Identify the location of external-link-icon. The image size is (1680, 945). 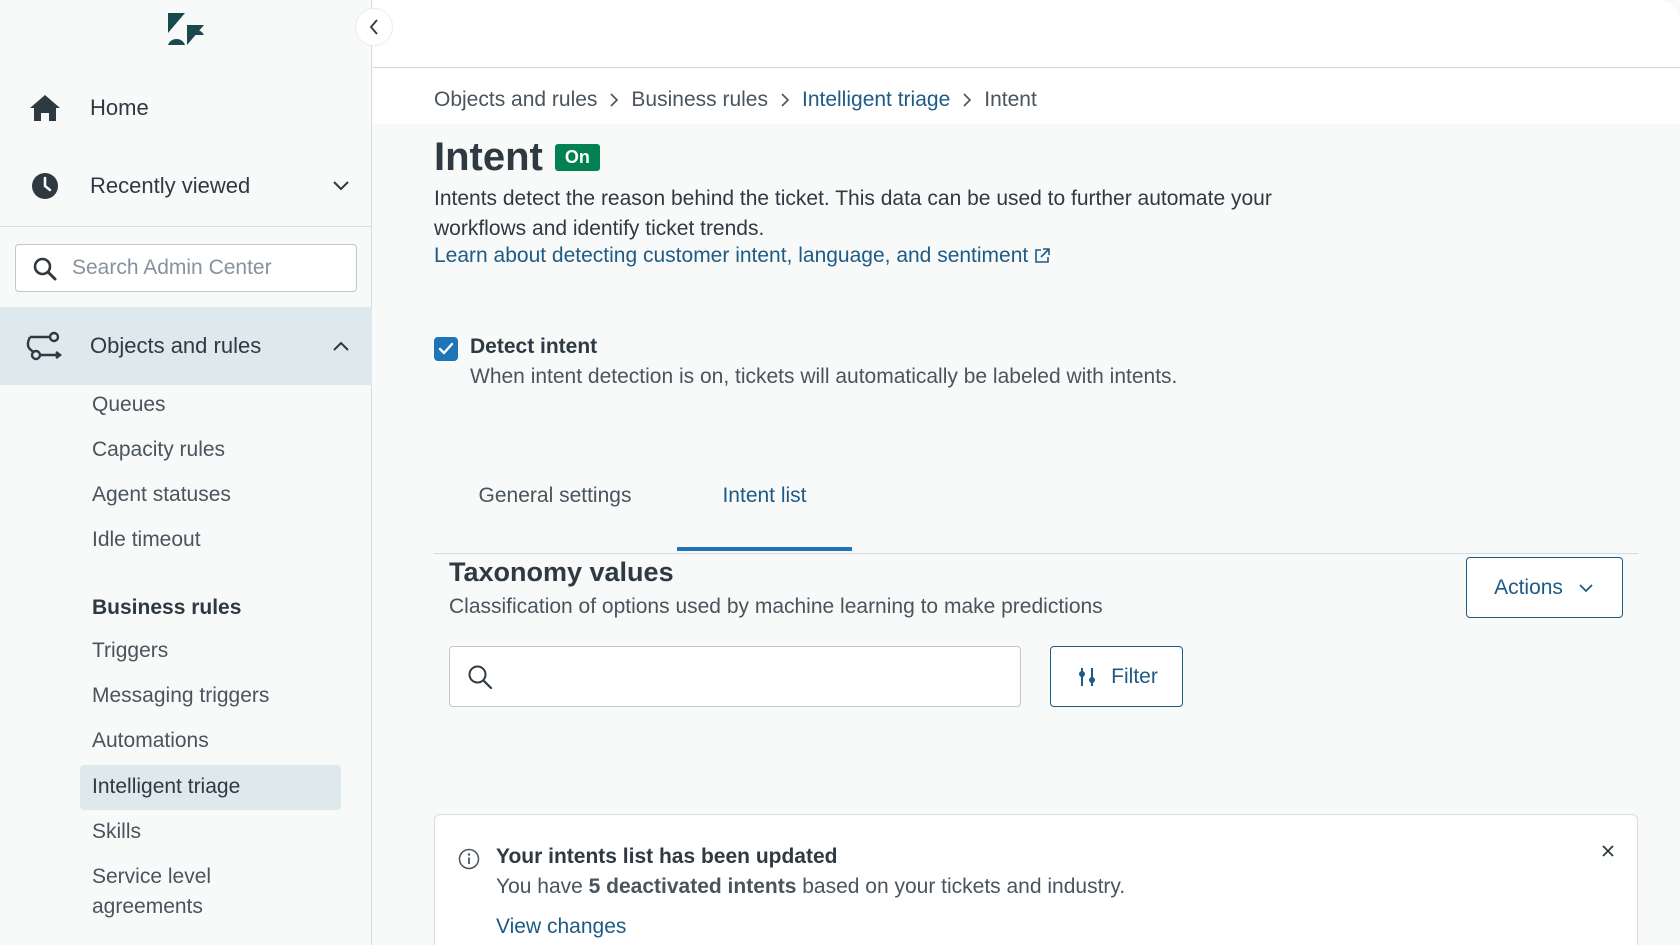
(1043, 255).